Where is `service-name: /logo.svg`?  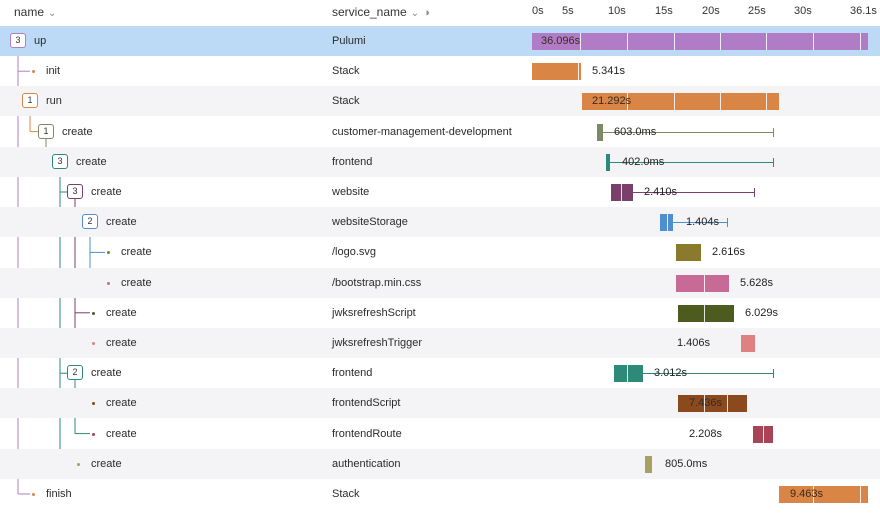
service-name: /logo.svg is located at coordinates (354, 252).